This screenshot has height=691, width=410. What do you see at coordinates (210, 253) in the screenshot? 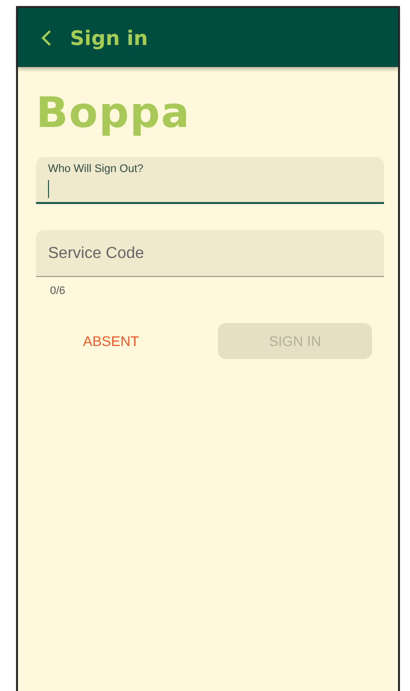
I see `input-field: Service Code` at bounding box center [210, 253].